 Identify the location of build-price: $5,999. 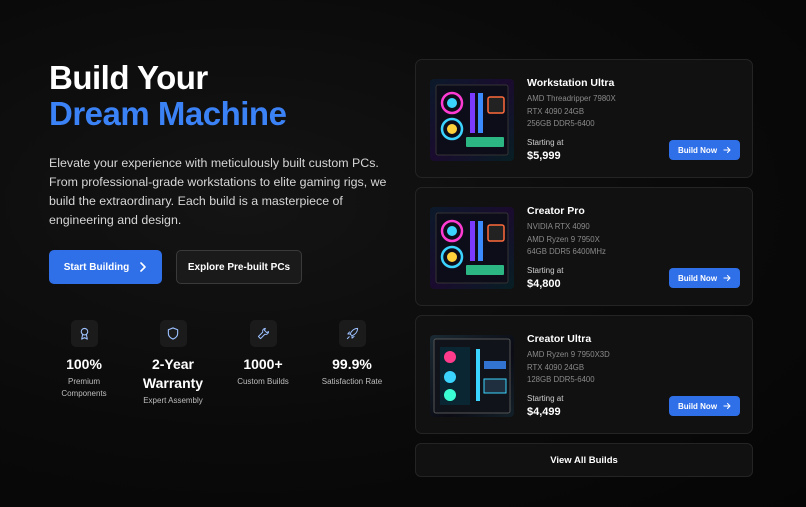
(544, 156).